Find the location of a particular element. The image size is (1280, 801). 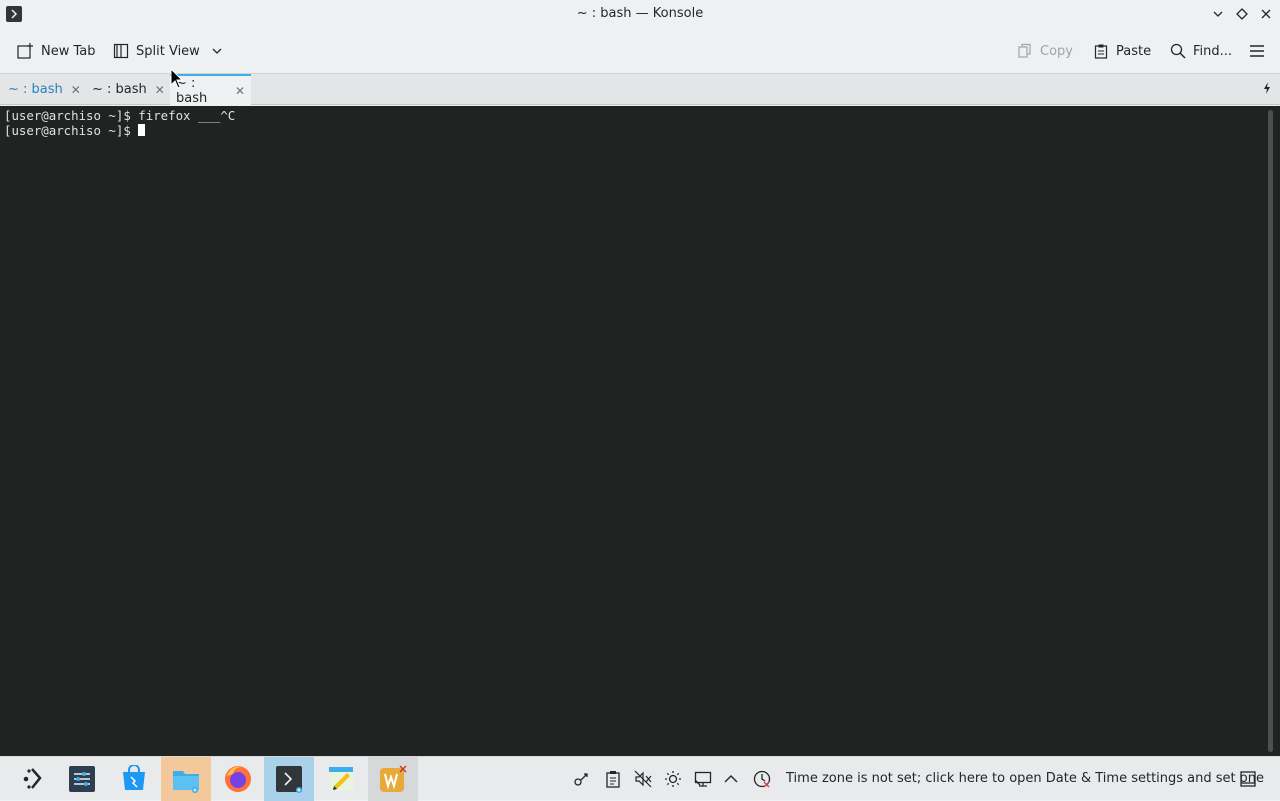

volume-muted-icon is located at coordinates (643, 779).